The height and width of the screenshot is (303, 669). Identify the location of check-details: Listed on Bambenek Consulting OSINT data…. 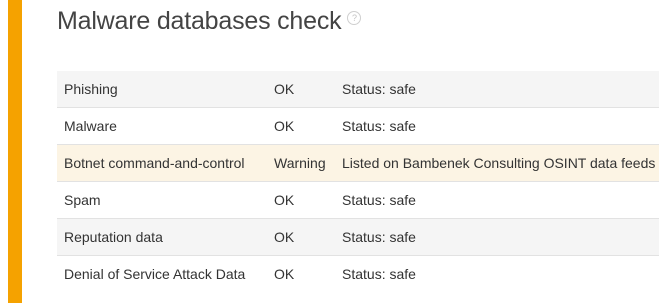
(500, 163).